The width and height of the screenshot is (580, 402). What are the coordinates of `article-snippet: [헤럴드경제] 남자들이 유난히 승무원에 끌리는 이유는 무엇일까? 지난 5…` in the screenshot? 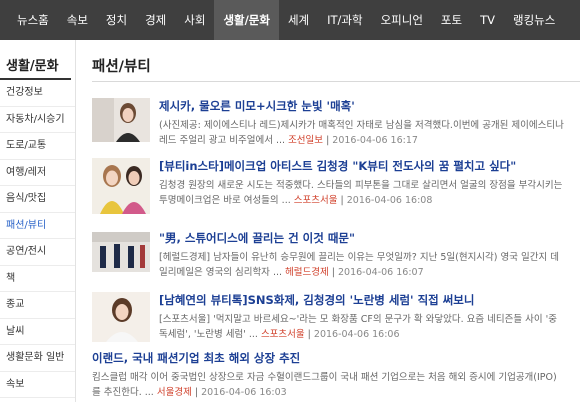 It's located at (361, 265).